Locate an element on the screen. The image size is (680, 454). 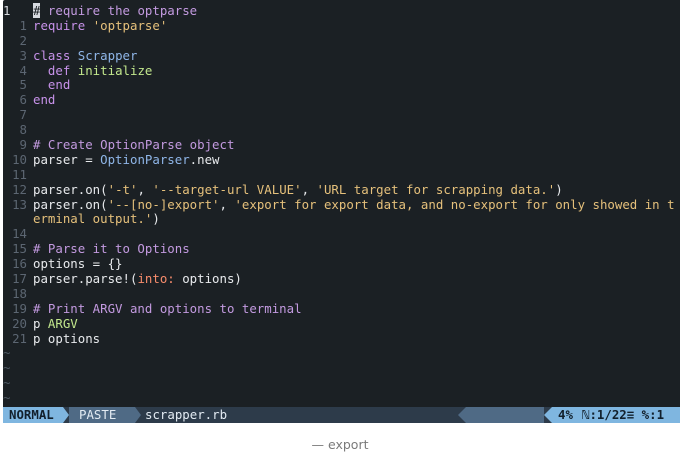
line-number: 2 is located at coordinates (23, 40).